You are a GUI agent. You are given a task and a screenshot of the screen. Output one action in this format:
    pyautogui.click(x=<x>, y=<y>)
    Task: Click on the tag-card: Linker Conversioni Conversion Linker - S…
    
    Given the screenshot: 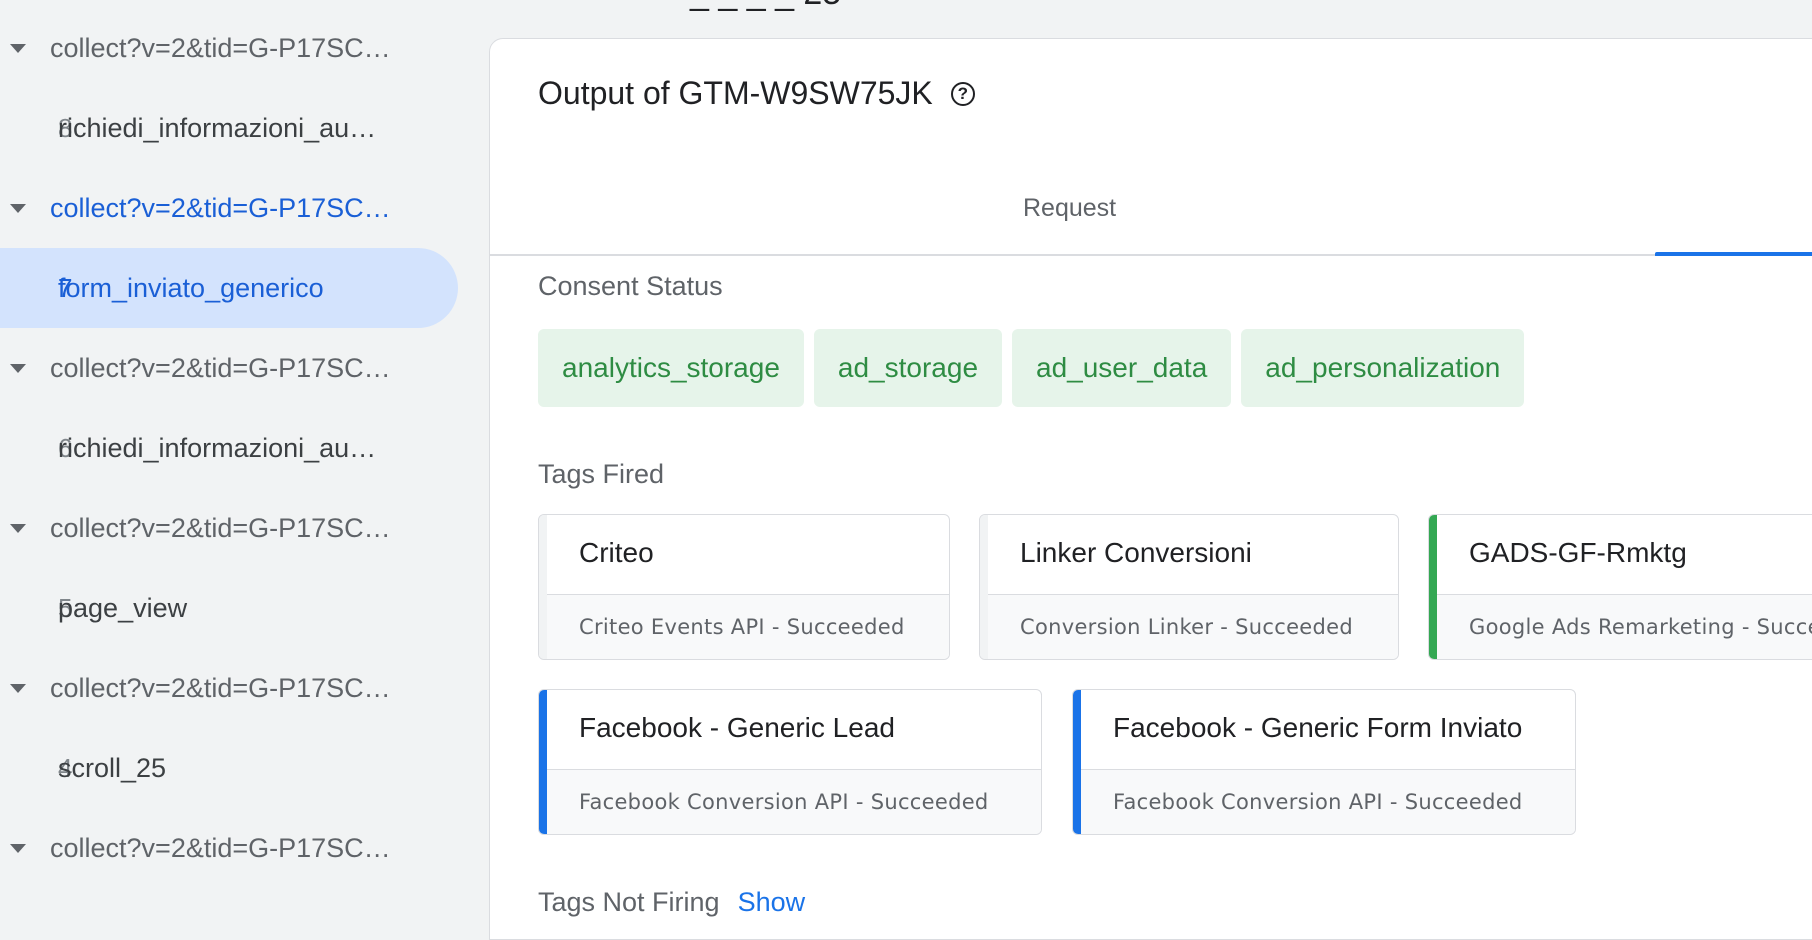 What is the action you would take?
    pyautogui.click(x=1189, y=587)
    